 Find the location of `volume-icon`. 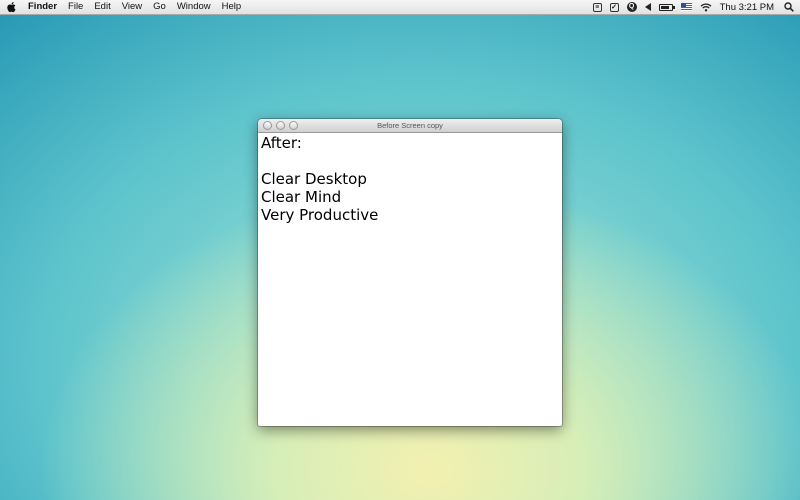

volume-icon is located at coordinates (647, 7).